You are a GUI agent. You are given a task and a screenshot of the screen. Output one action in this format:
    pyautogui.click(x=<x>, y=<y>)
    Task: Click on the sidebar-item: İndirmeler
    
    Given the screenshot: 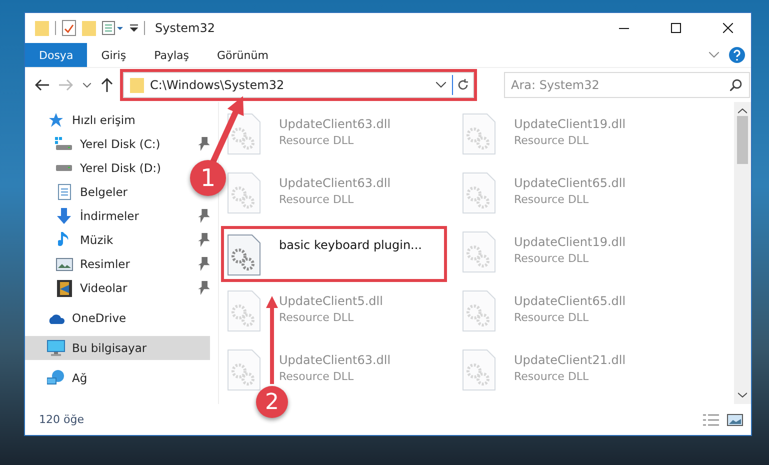 What is the action you would take?
    pyautogui.click(x=85, y=216)
    